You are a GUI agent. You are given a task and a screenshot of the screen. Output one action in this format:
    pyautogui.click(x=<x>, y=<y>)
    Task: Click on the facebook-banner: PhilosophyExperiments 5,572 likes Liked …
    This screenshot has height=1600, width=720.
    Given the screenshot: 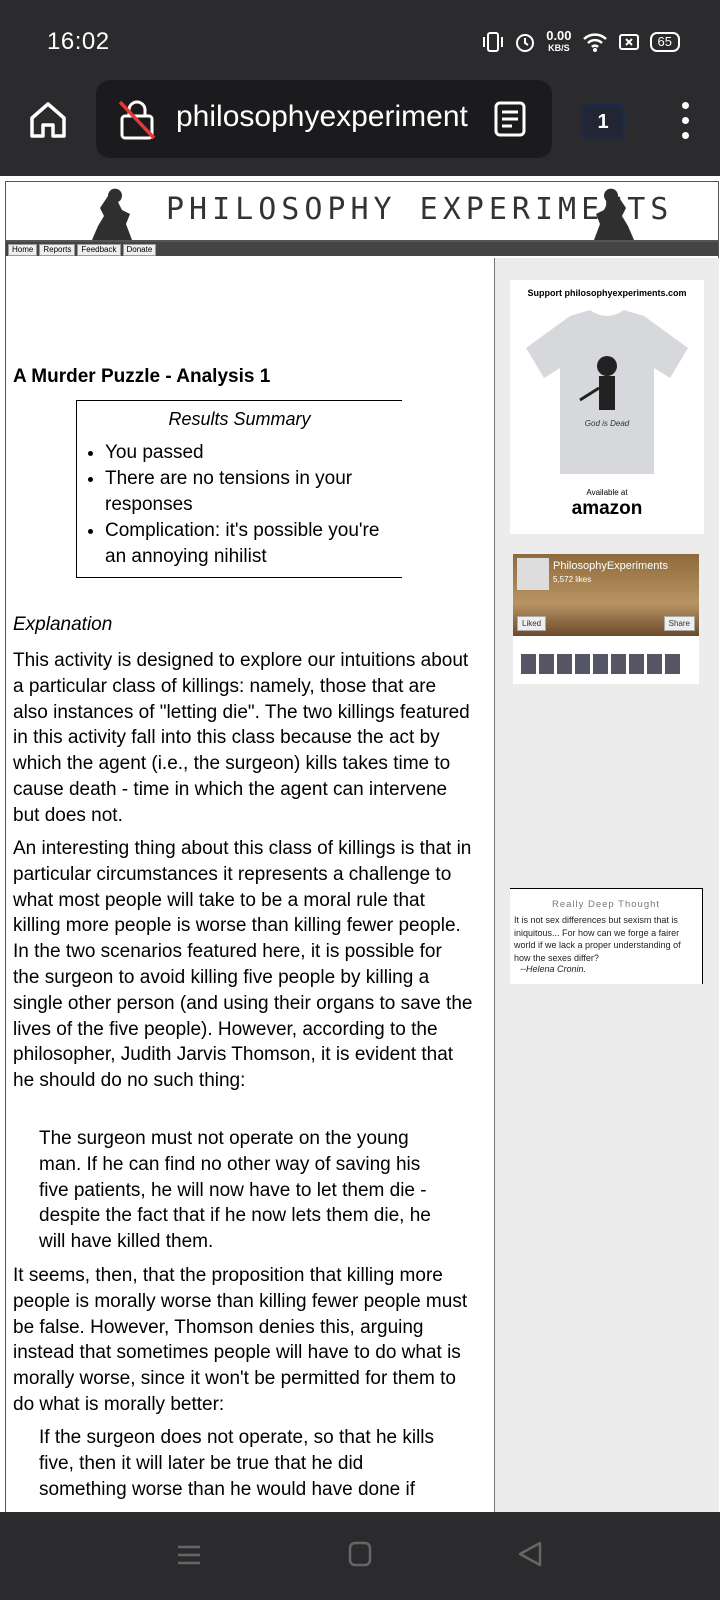 What is the action you would take?
    pyautogui.click(x=606, y=595)
    